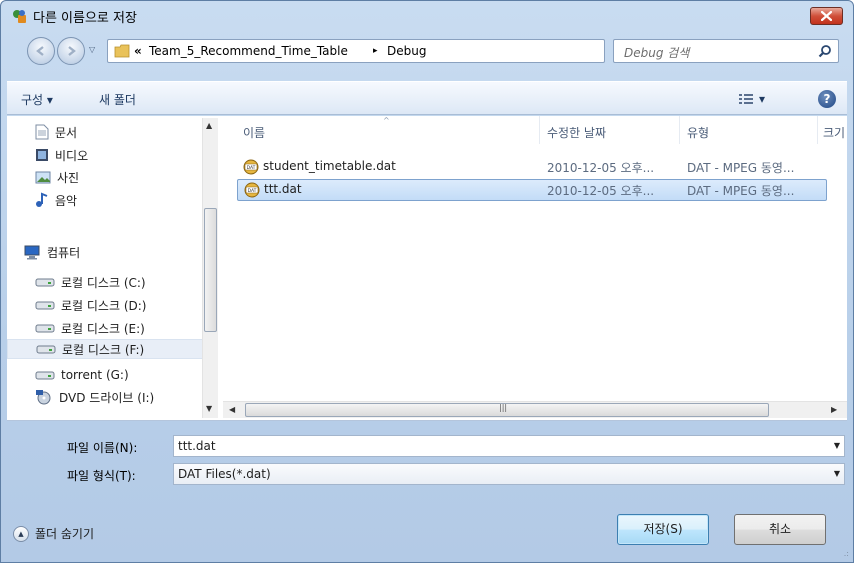 The height and width of the screenshot is (563, 854). Describe the element at coordinates (209, 125) in the screenshot. I see `scroll-up-icon: ▲` at that location.